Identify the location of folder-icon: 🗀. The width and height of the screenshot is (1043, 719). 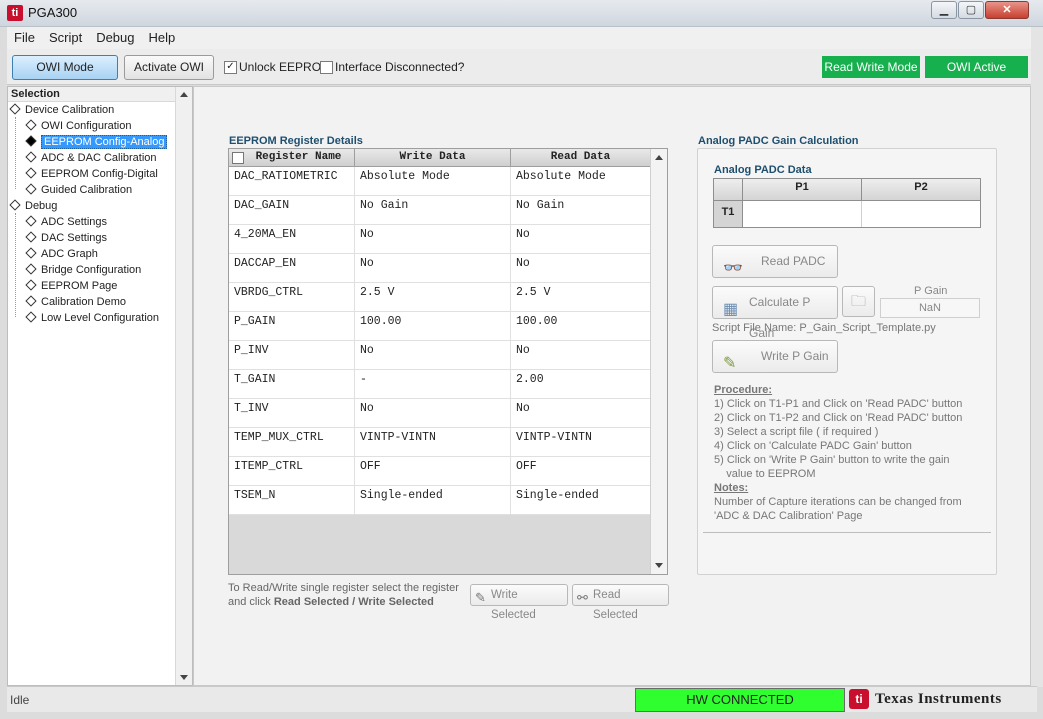
(858, 301).